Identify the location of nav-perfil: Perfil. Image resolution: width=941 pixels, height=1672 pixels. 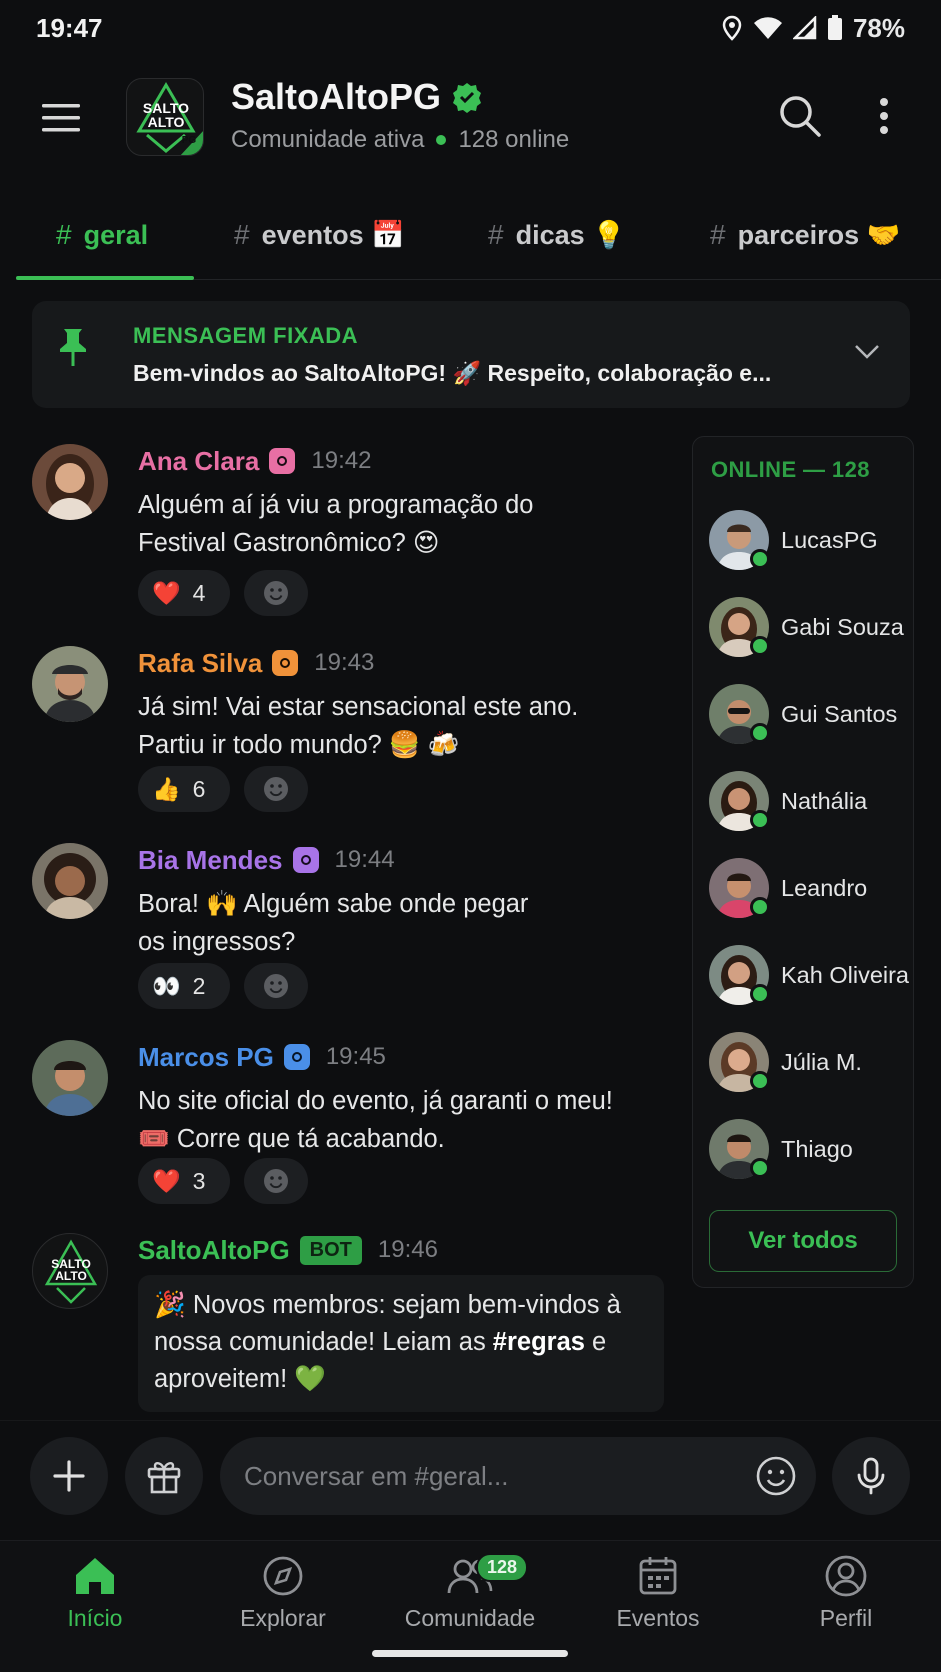
(846, 1603).